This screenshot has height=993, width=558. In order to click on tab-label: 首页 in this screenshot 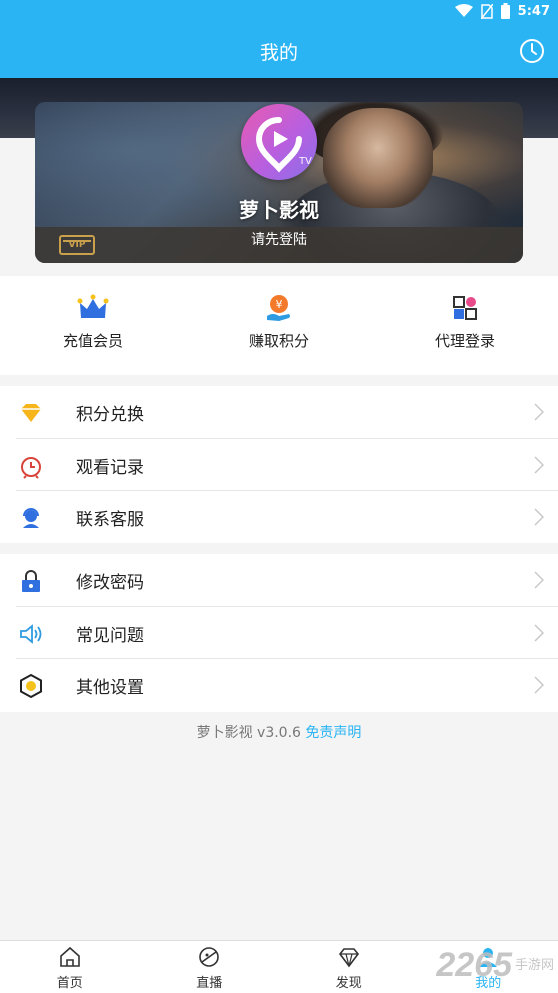, I will do `click(69, 983)`.